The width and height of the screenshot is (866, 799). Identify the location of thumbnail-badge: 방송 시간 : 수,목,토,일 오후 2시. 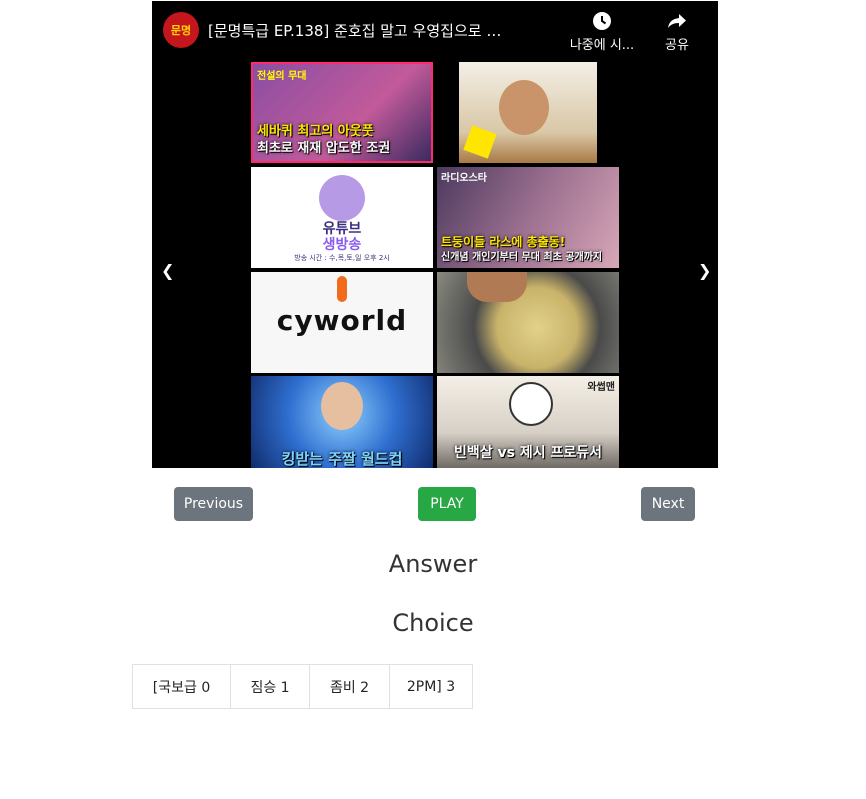
(342, 258).